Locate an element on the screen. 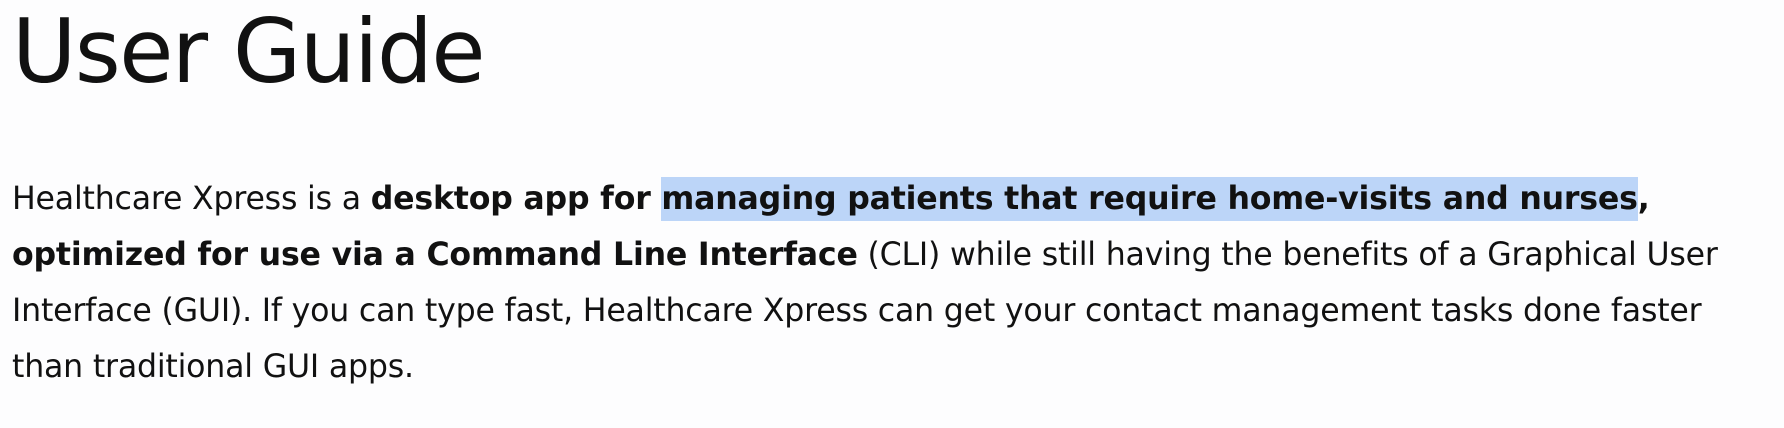  intro-bold-comma: , is located at coordinates (1643, 199).